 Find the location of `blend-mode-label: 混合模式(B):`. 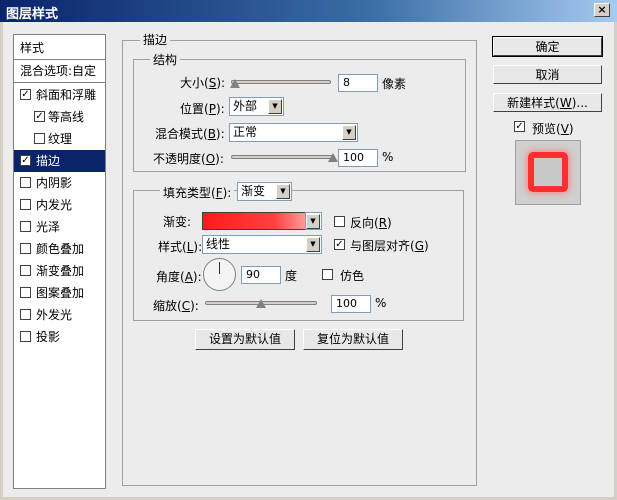

blend-mode-label: 混合模式(B): is located at coordinates (190, 134).